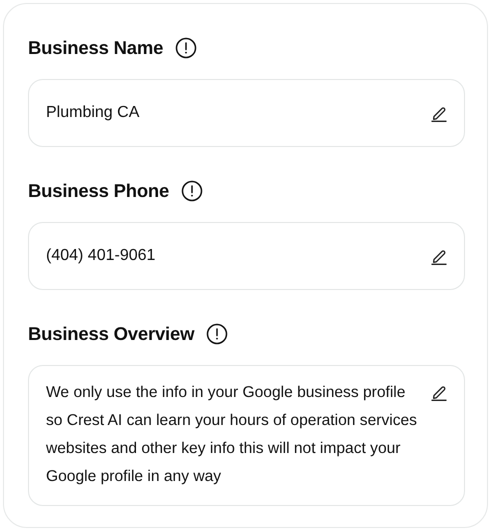  Describe the element at coordinates (246, 256) in the screenshot. I see `input-field: (404) 401-9061` at that location.